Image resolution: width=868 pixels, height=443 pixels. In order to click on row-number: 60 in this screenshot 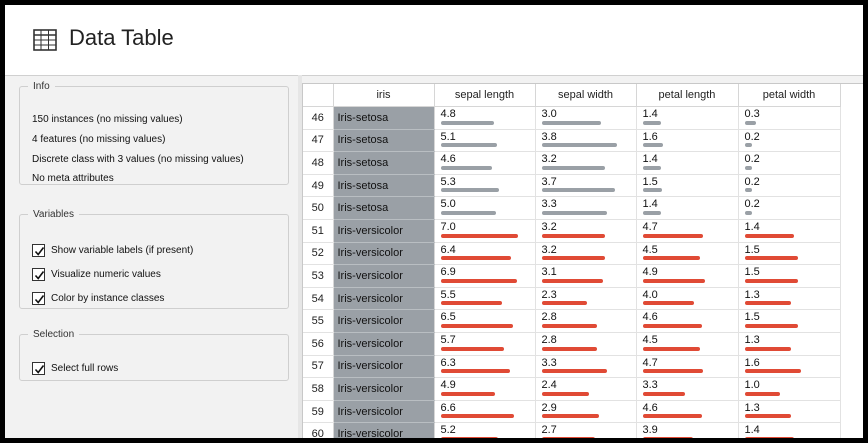, I will do `click(318, 430)`.